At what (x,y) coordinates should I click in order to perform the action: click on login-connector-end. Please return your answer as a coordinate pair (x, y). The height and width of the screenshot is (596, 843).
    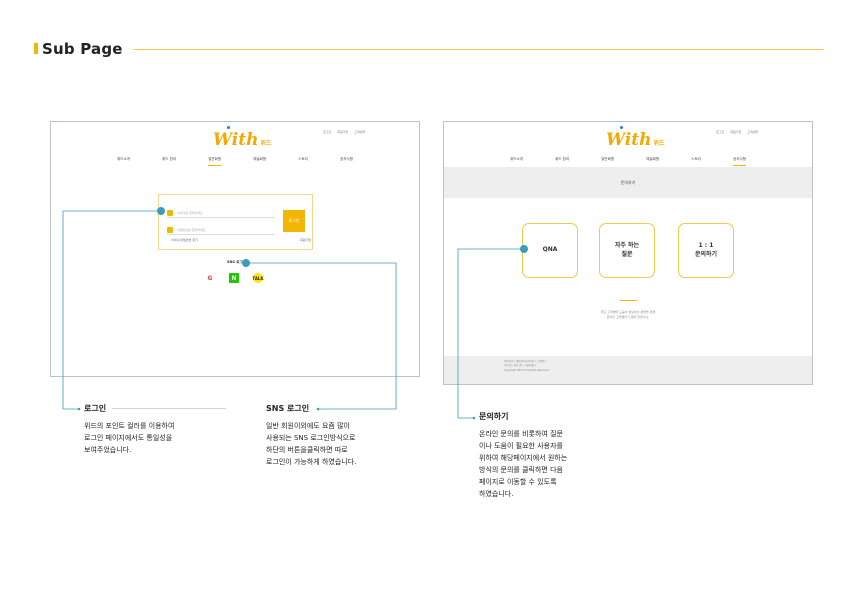
    Looking at the image, I should click on (79, 409).